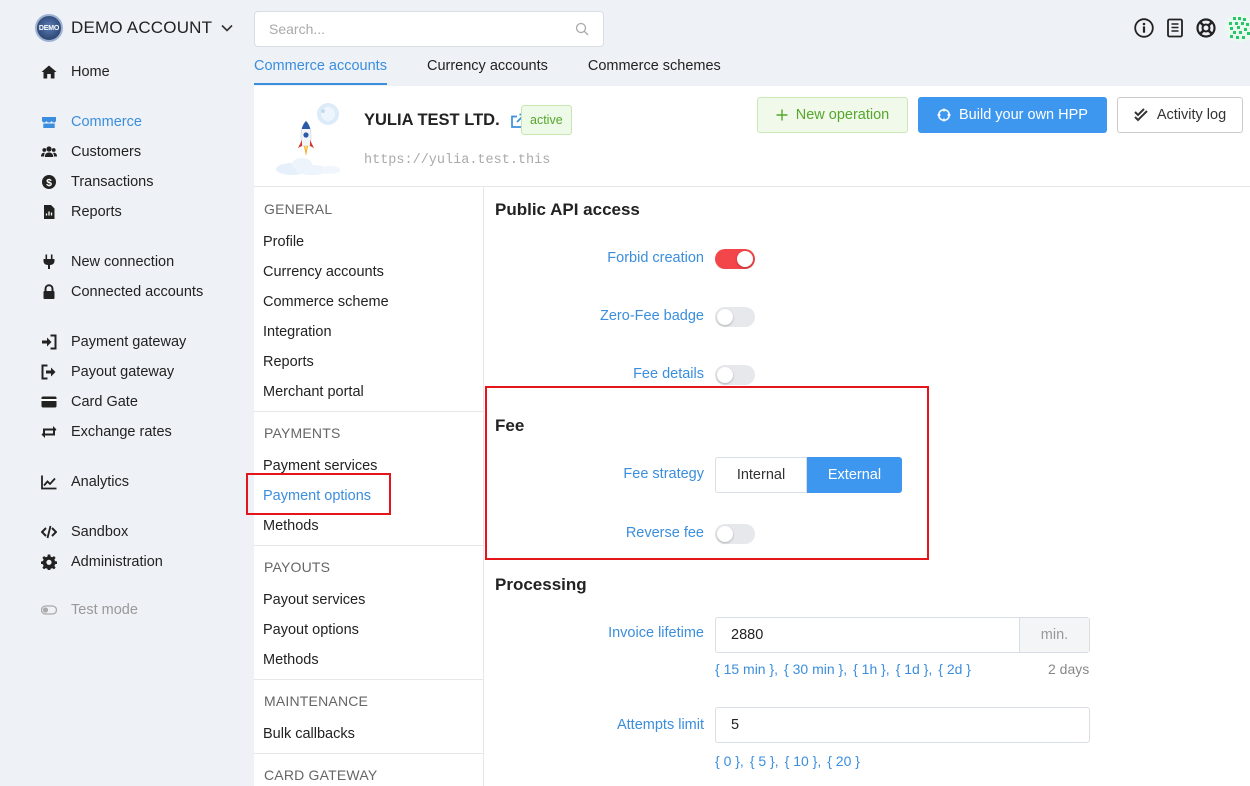 This screenshot has width=1250, height=786. What do you see at coordinates (457, 160) in the screenshot?
I see `merchant-url: https://yulia.test.this` at bounding box center [457, 160].